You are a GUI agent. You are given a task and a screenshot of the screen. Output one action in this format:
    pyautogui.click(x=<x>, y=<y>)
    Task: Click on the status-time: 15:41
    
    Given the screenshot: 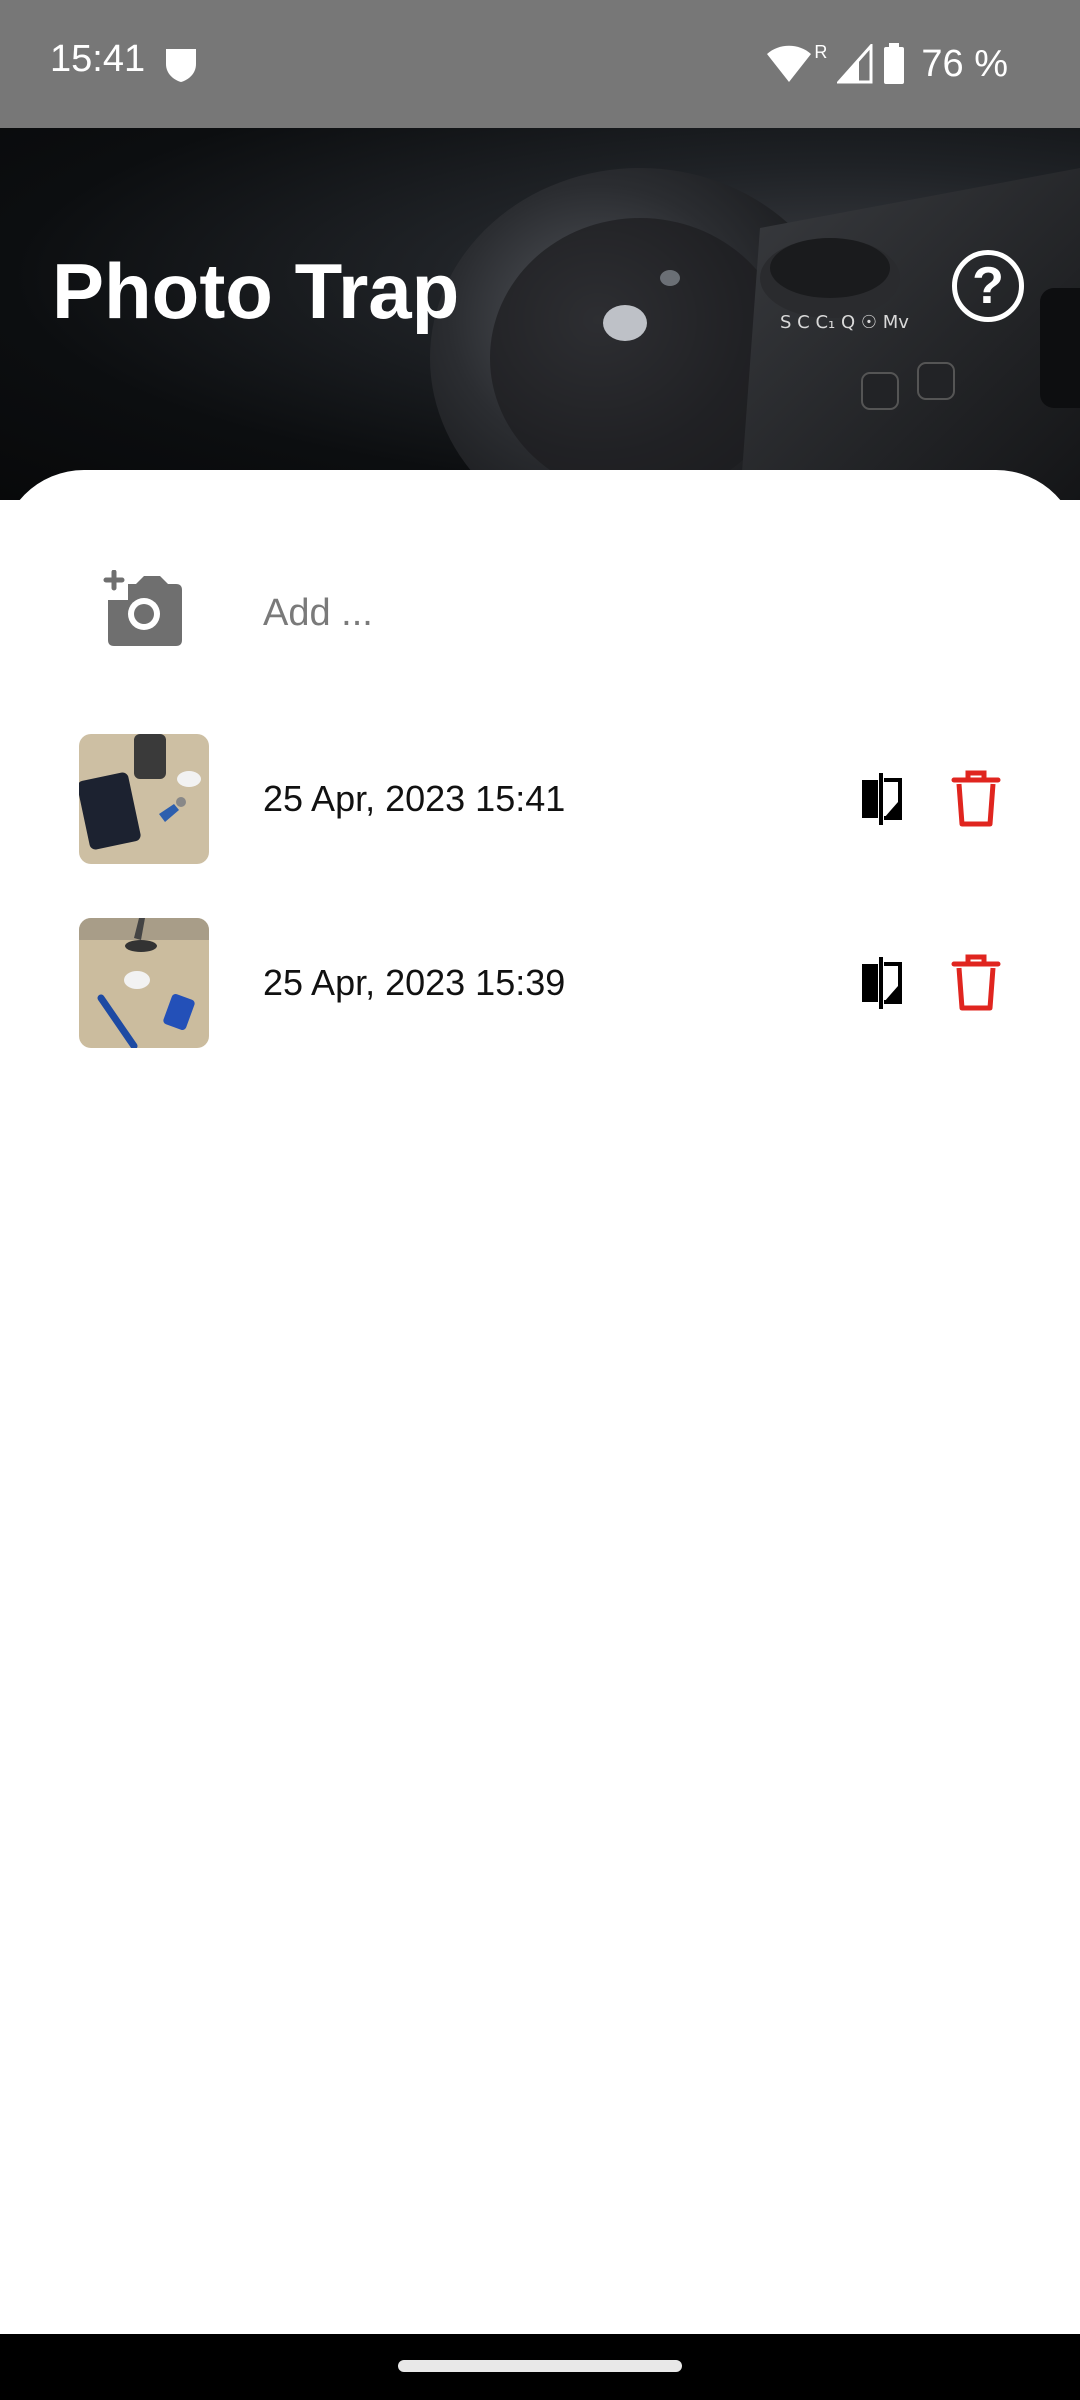 What is the action you would take?
    pyautogui.click(x=98, y=59)
    